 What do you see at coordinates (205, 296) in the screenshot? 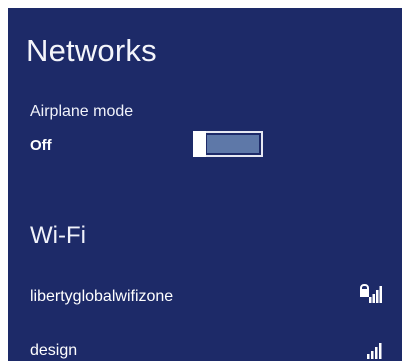
I see `network-item-libertyglobalwifizone: libertyglobalwifizone` at bounding box center [205, 296].